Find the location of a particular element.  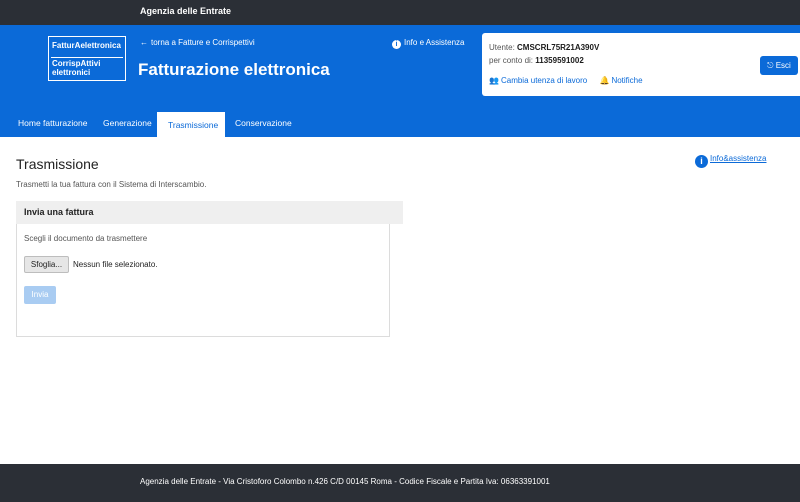

agency-name: Agenzia delle Entrate is located at coordinates (186, 11).